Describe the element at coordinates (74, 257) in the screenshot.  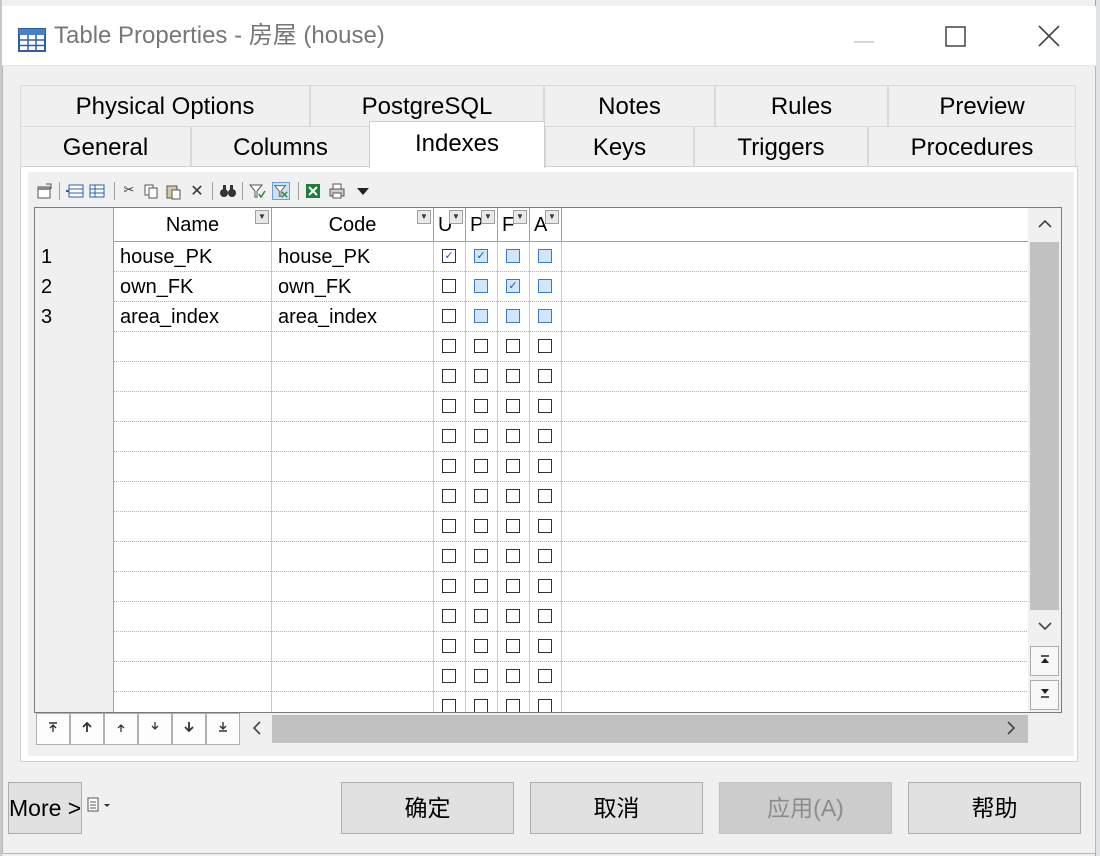
I see `row-number-cell: 1` at that location.